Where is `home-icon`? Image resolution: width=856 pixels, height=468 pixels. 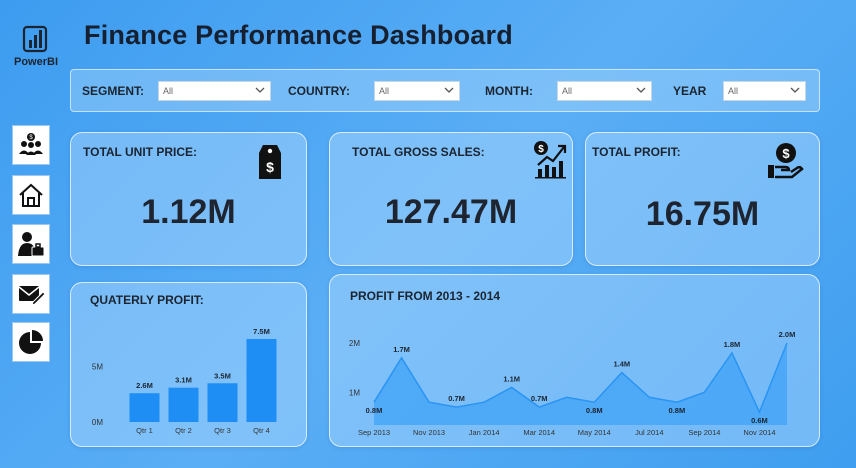
home-icon is located at coordinates (31, 195).